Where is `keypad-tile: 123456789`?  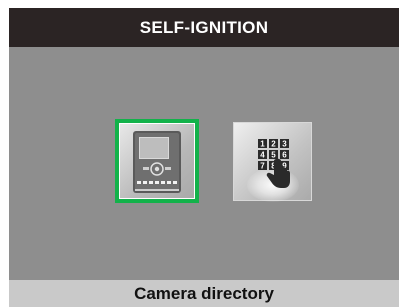 keypad-tile: 123456789 is located at coordinates (272, 162).